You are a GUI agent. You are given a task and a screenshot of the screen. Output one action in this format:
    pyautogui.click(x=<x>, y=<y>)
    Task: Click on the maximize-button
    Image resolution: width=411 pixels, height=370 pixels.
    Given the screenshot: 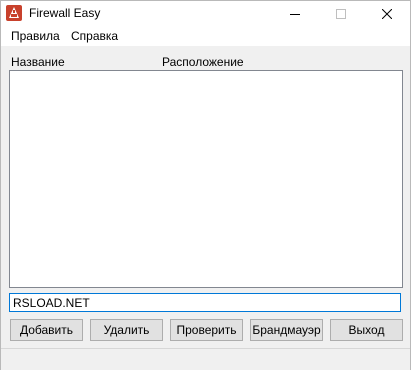 What is the action you would take?
    pyautogui.click(x=341, y=14)
    